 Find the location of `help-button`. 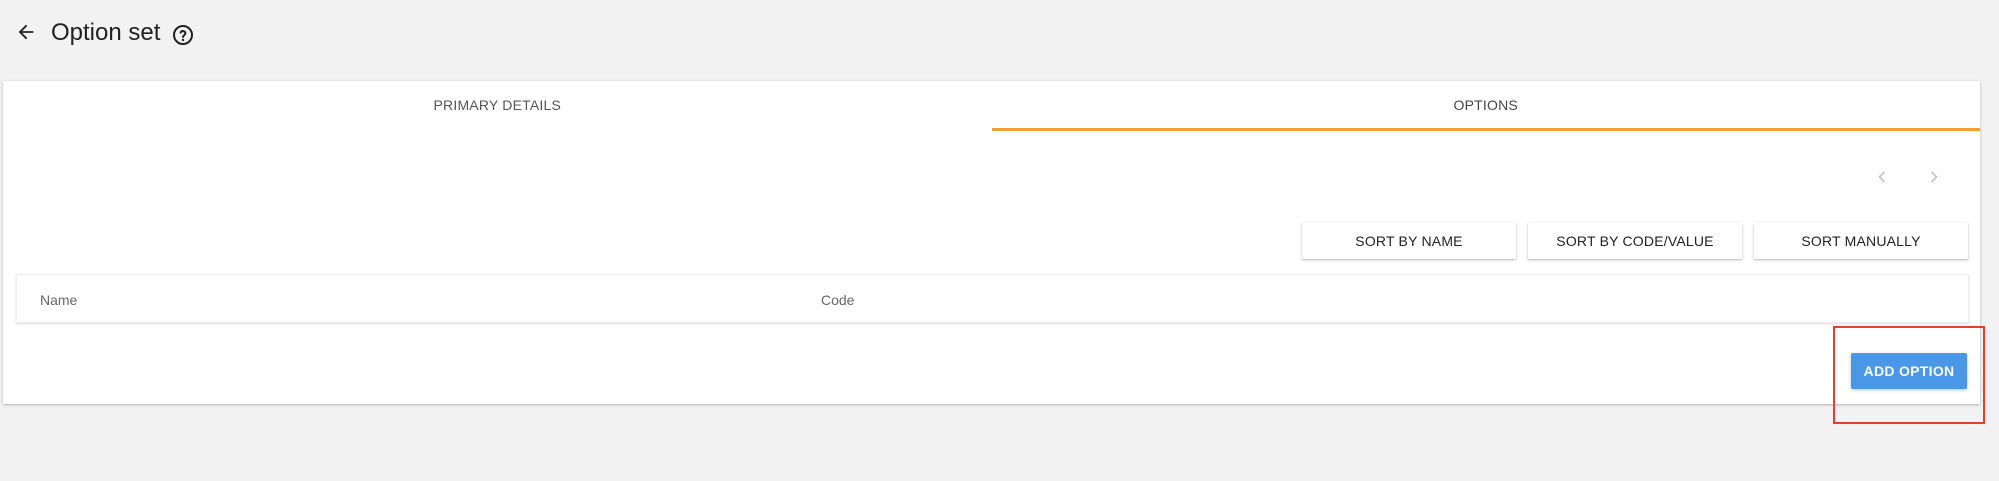

help-button is located at coordinates (183, 35).